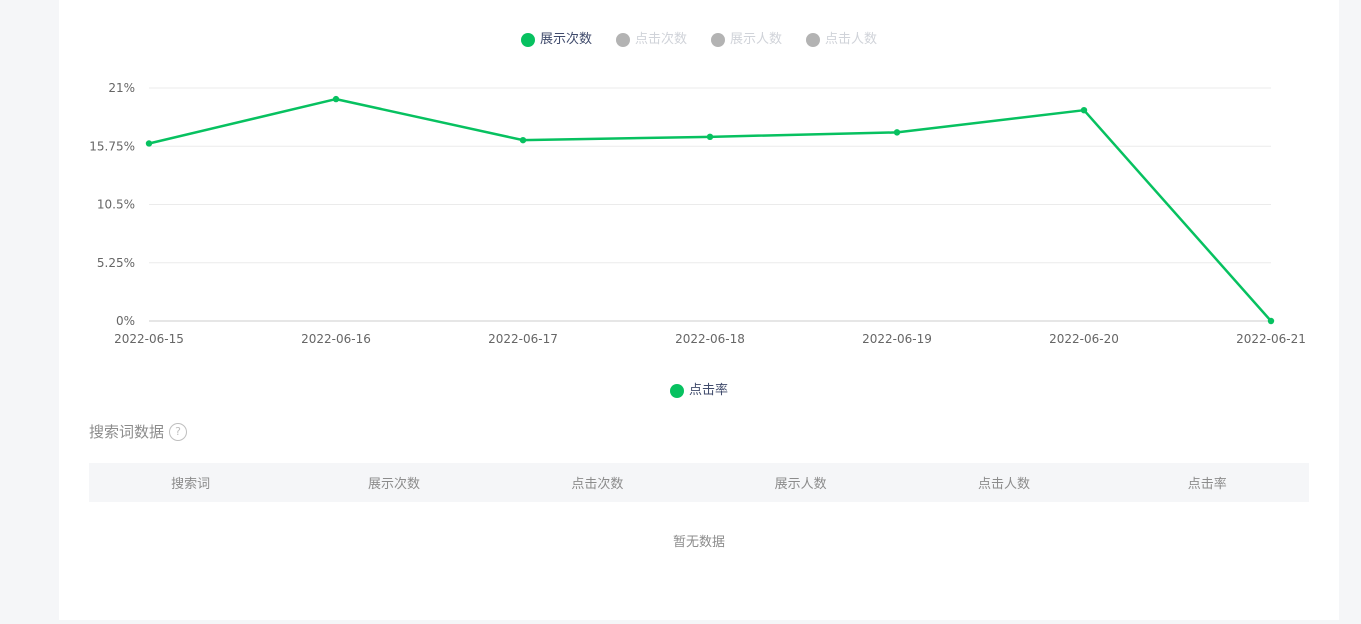  Describe the element at coordinates (127, 432) in the screenshot. I see `section-title-text: 搜索词数据` at that location.